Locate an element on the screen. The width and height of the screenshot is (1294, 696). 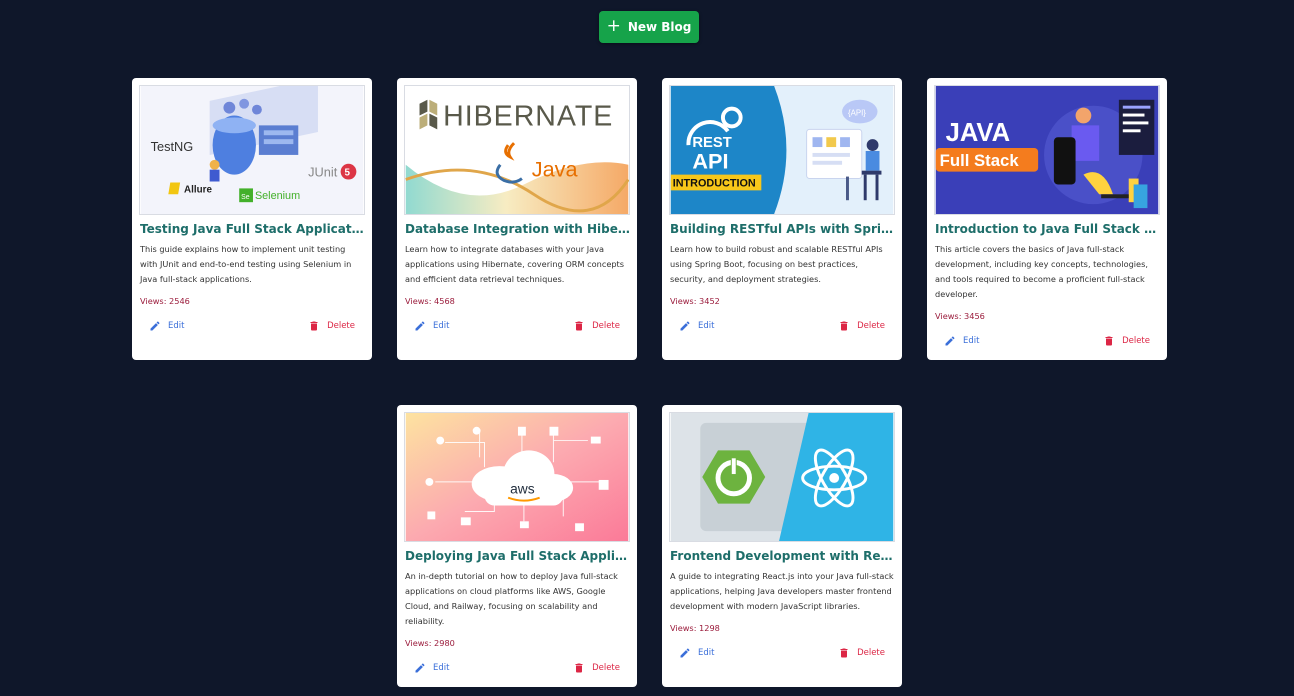
spring-react-illustration is located at coordinates (782, 477).